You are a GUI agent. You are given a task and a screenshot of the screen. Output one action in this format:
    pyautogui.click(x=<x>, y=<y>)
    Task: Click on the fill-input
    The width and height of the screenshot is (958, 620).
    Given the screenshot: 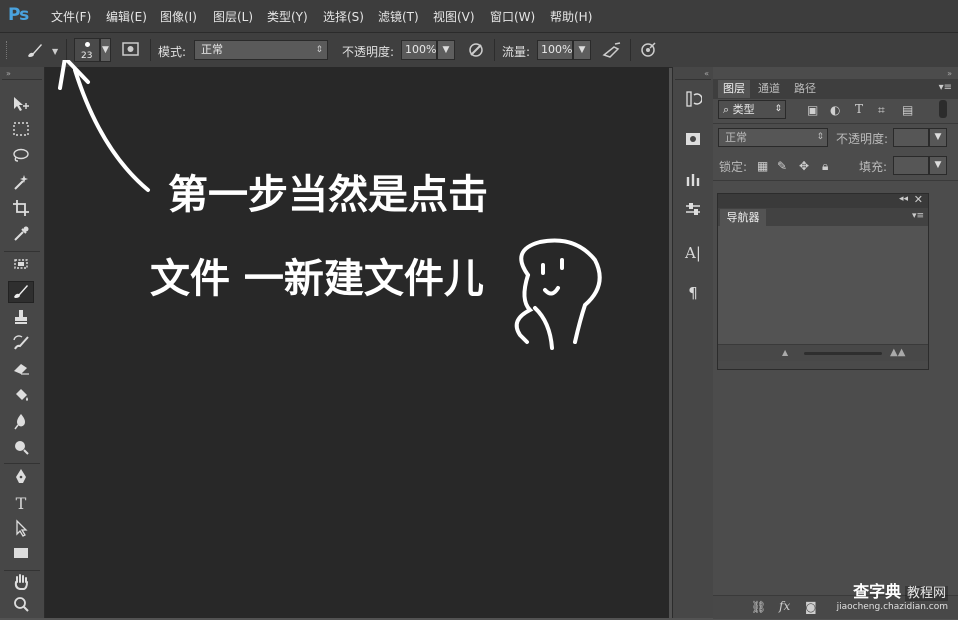 What is the action you would take?
    pyautogui.click(x=911, y=165)
    